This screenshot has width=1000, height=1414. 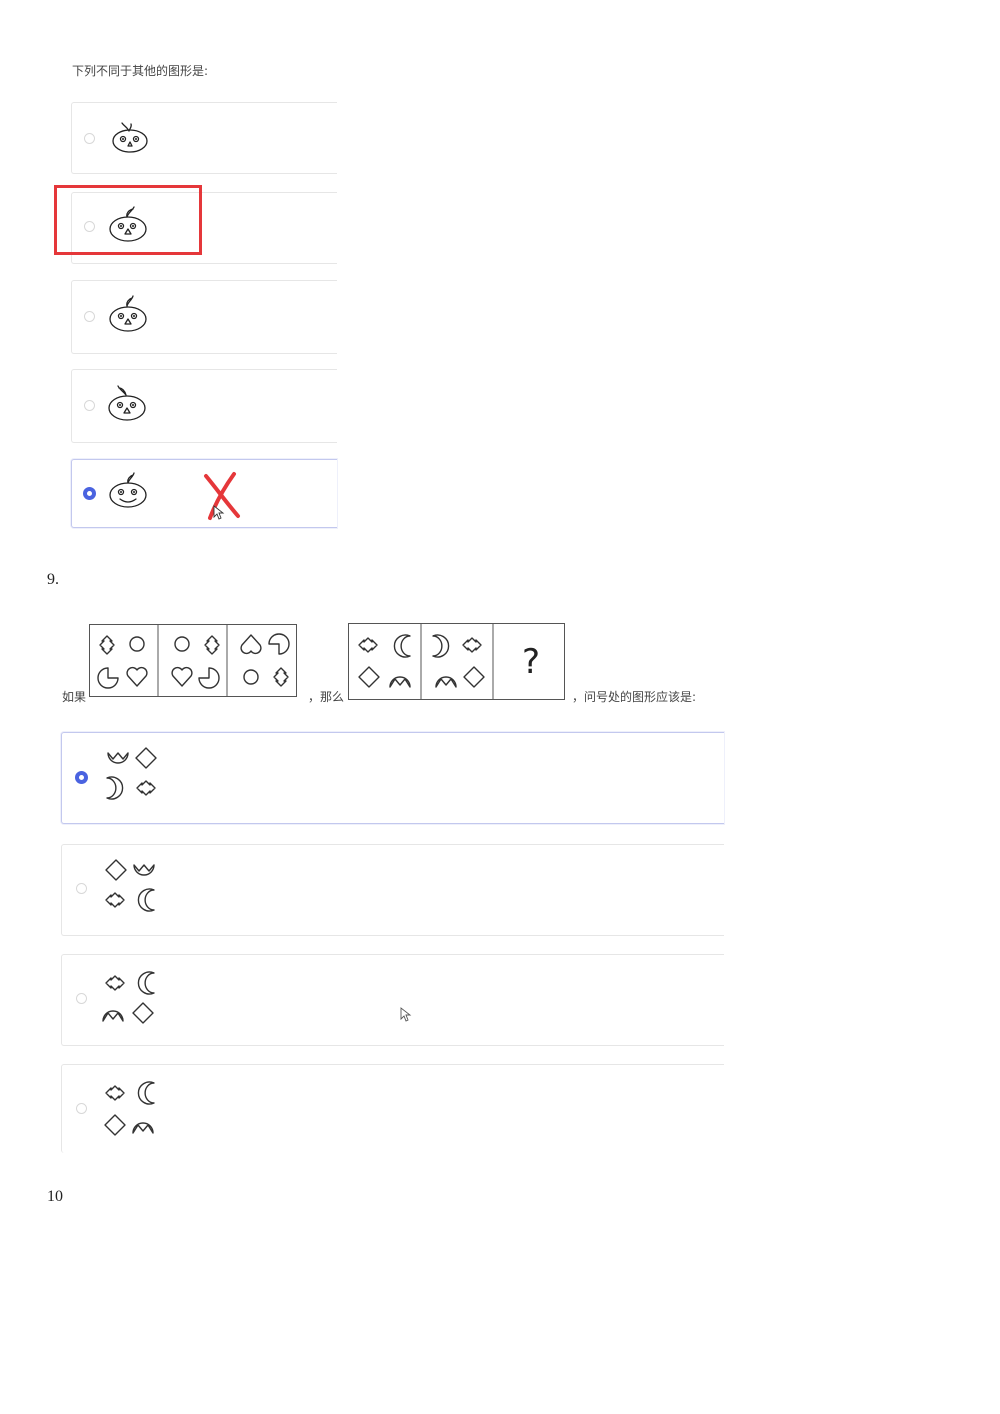 I want to click on given-figure-sequence, so click(x=193, y=660).